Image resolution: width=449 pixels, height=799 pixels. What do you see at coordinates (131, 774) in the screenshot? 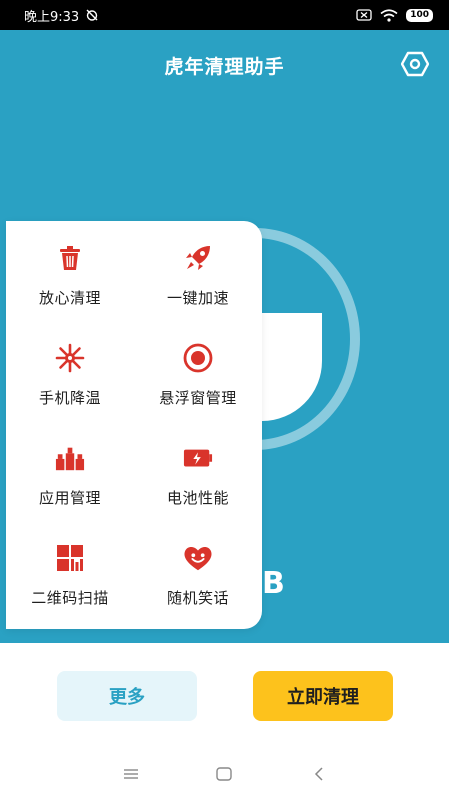
I see `menu-icon` at bounding box center [131, 774].